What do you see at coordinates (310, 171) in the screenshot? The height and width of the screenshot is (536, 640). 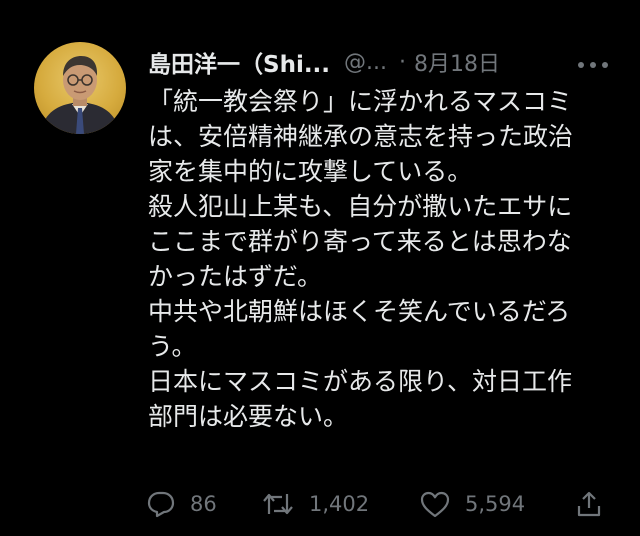 I see `tweet-text-line: 家を集中的に攻撃している。` at bounding box center [310, 171].